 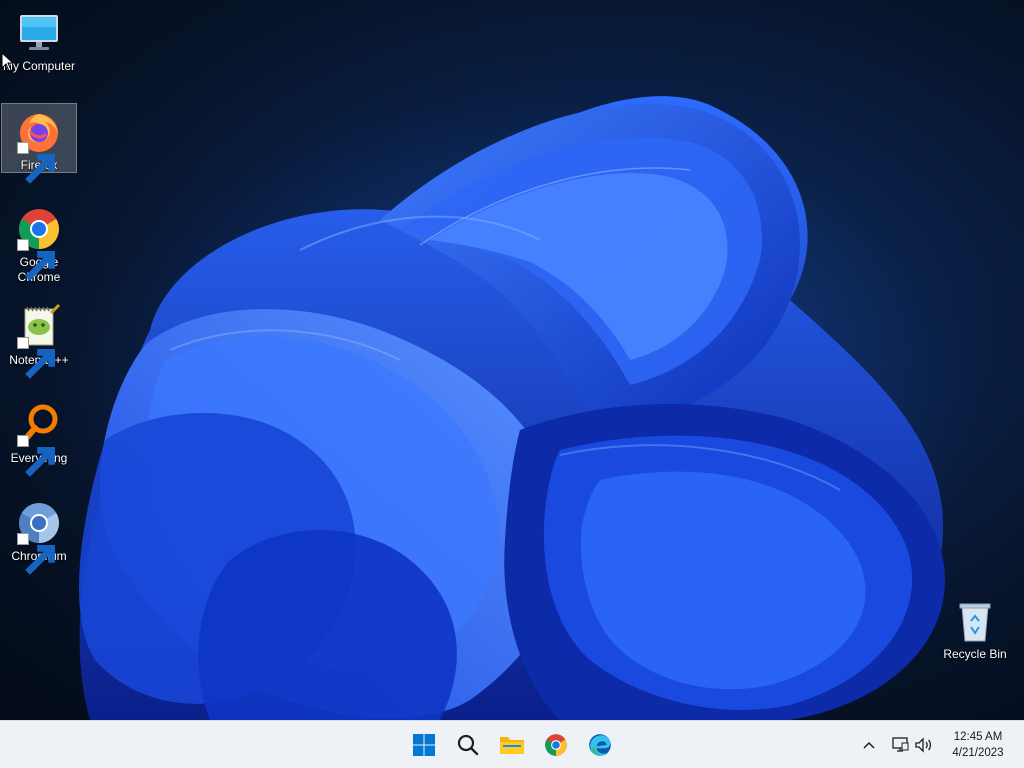 I want to click on firefox-icon, so click(x=39, y=146).